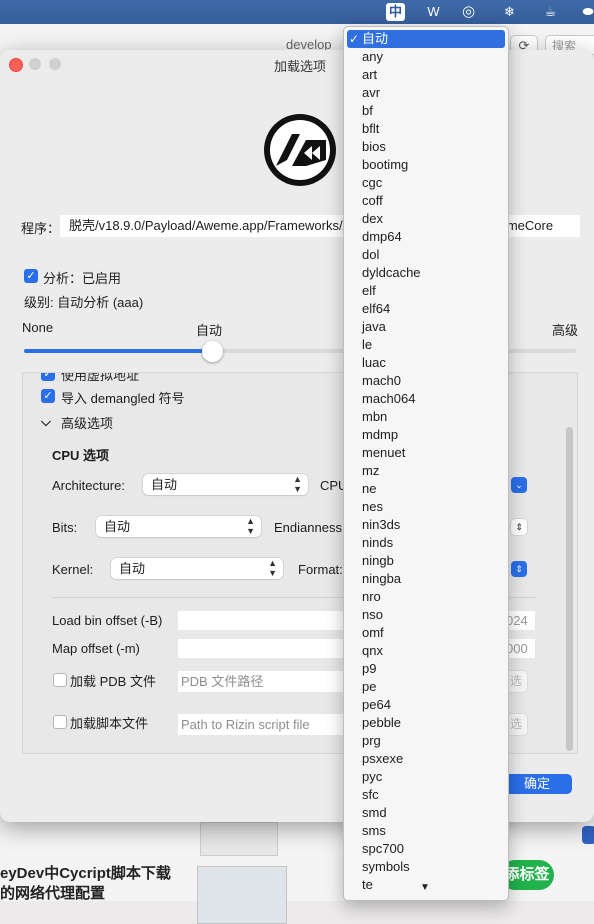 The image size is (594, 924). Describe the element at coordinates (426, 381) in the screenshot. I see `menu-item: mach0` at that location.